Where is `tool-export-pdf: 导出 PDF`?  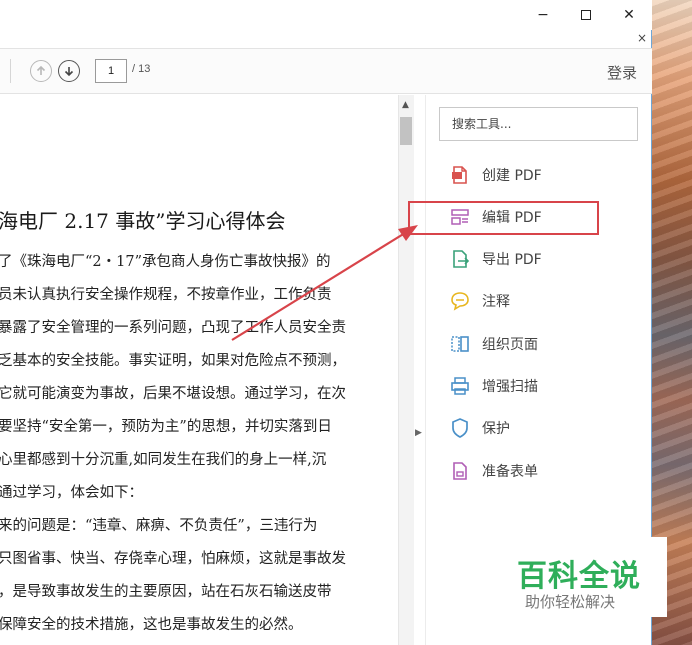 tool-export-pdf: 导出 PDF is located at coordinates (539, 259).